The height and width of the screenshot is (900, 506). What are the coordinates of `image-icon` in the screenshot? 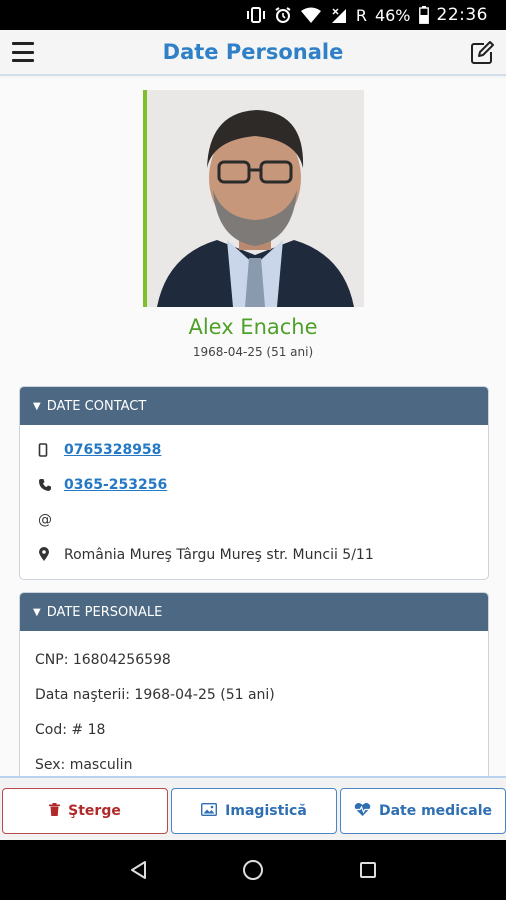 It's located at (209, 811).